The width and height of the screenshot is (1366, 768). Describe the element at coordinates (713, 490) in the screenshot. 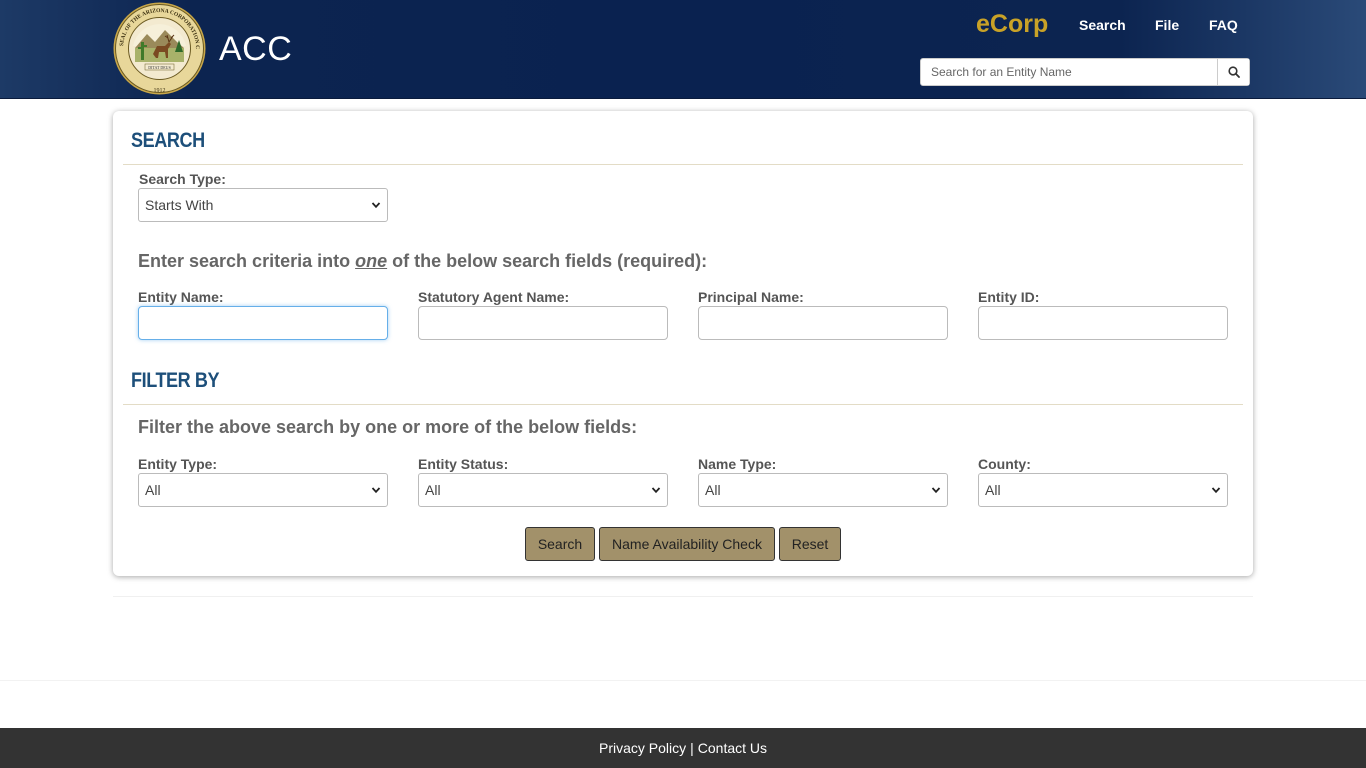

I see `name-type-value: All` at that location.